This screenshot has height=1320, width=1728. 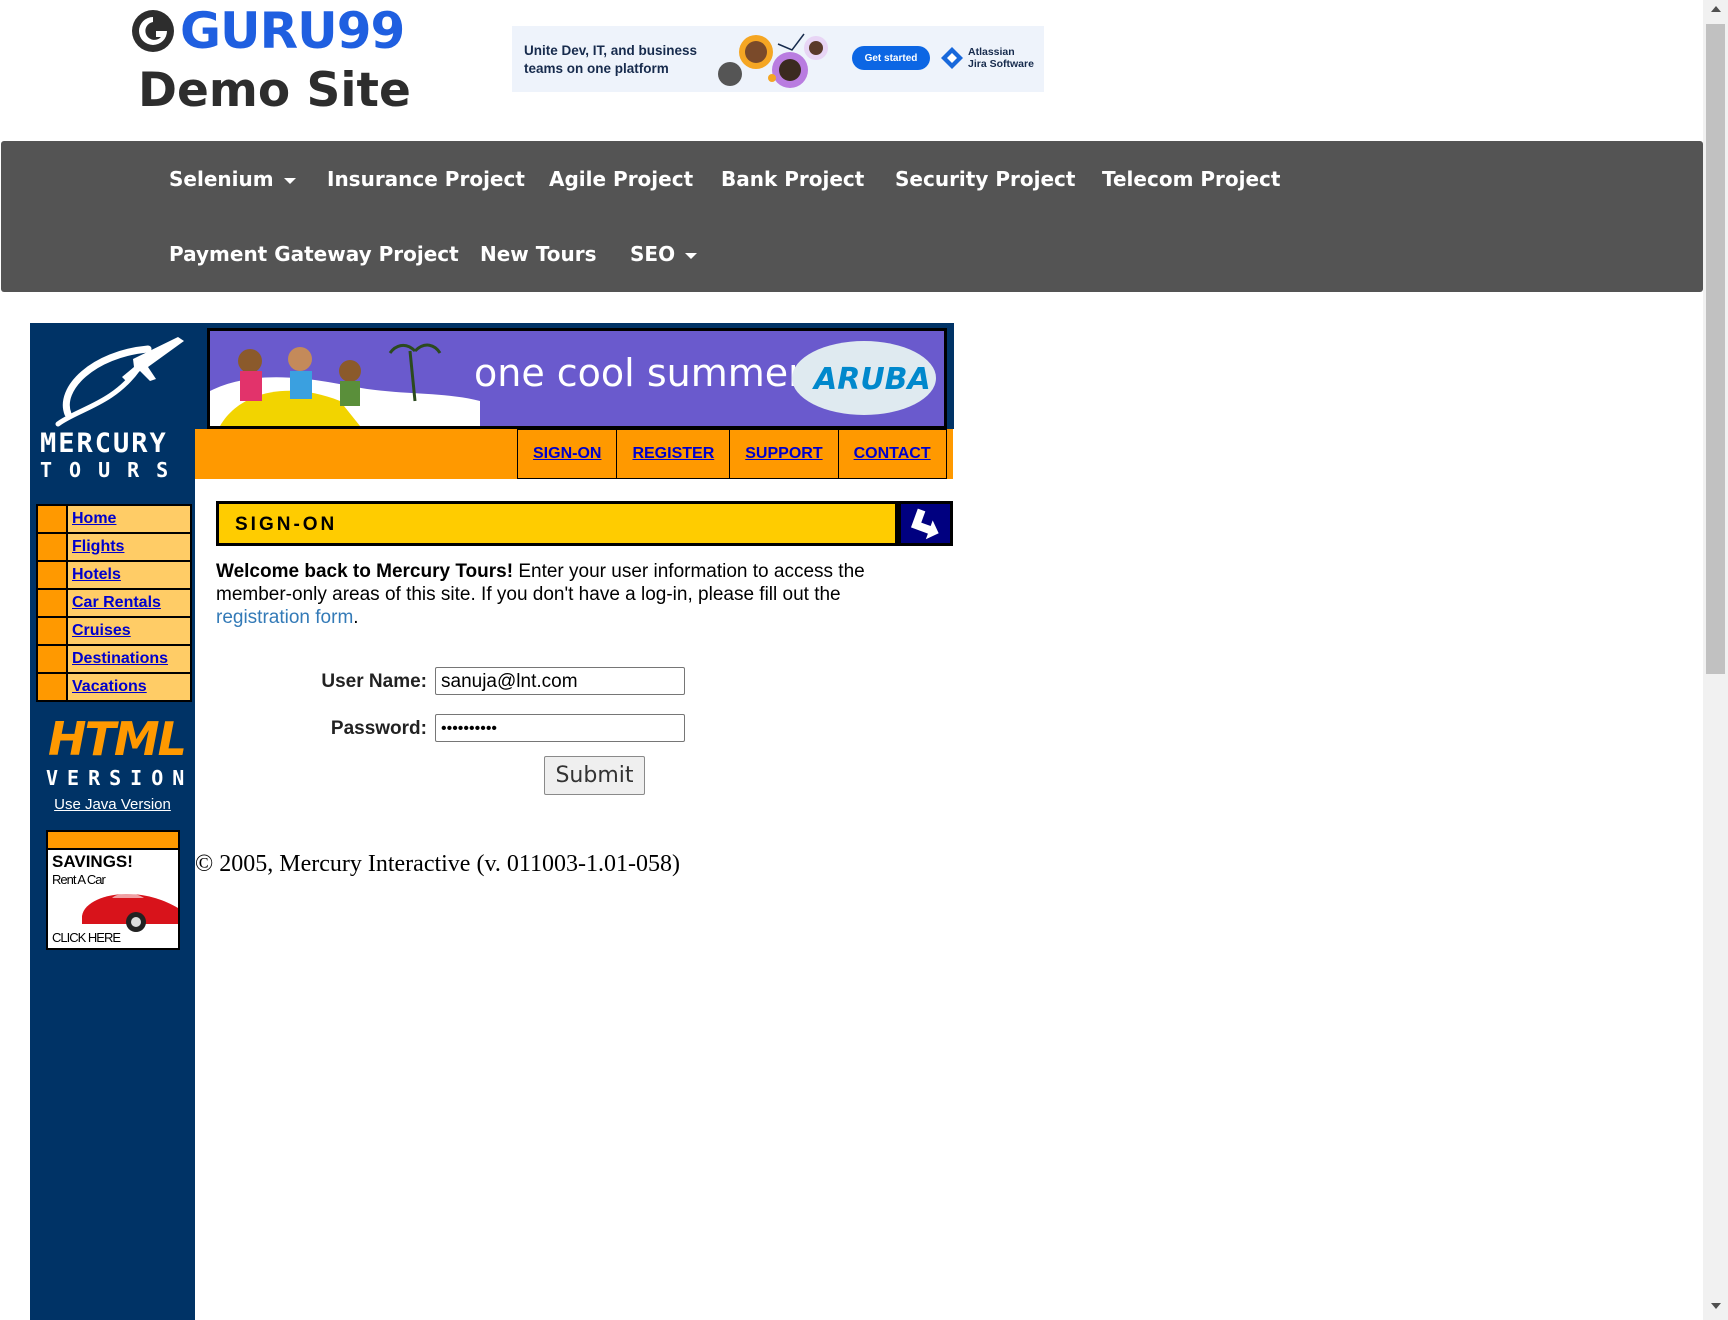 What do you see at coordinates (113, 890) in the screenshot?
I see `rent-a-car-ad: SAVINGS! Rent A Car CLICK HERE` at bounding box center [113, 890].